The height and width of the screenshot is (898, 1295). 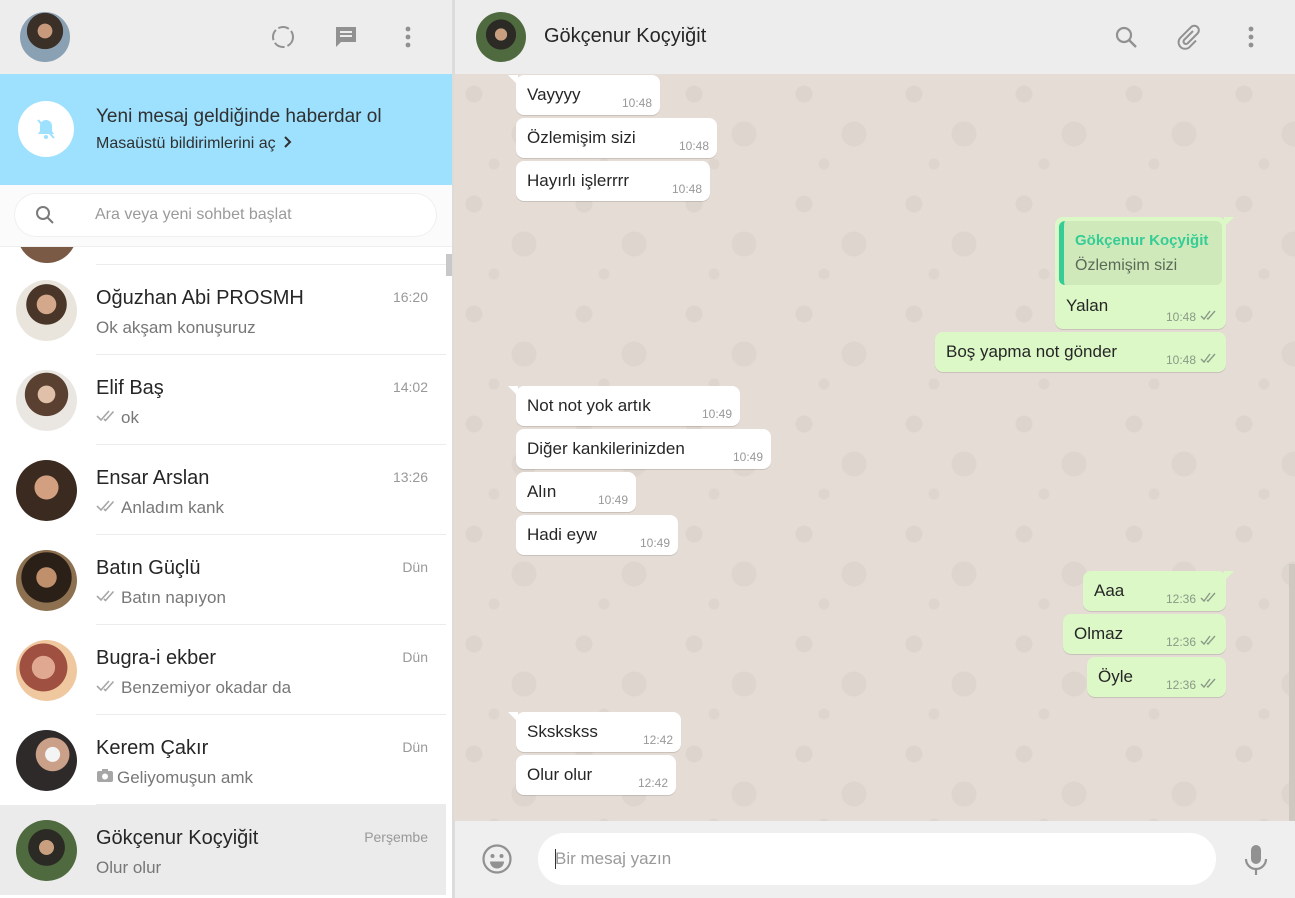 What do you see at coordinates (346, 37) in the screenshot?
I see `new-chat-icon` at bounding box center [346, 37].